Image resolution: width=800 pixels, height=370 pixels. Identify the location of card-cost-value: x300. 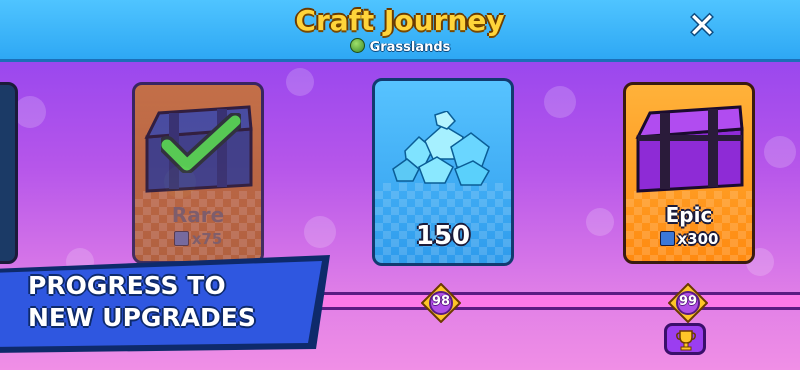
(698, 239).